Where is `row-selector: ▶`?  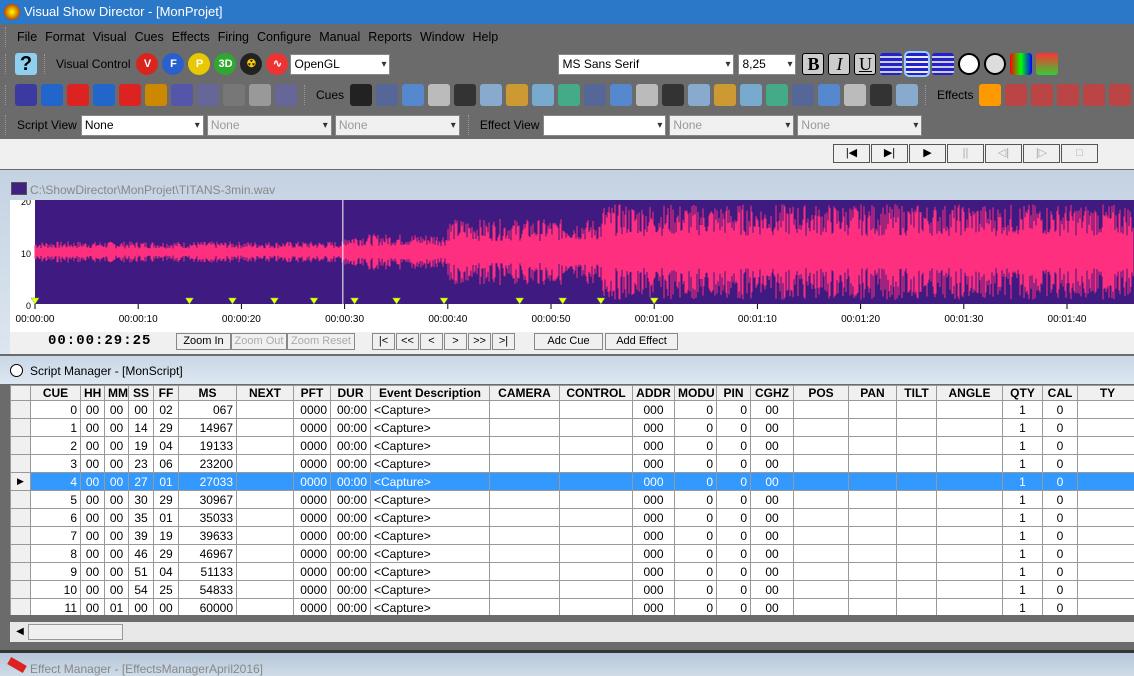
row-selector: ▶ is located at coordinates (20, 481).